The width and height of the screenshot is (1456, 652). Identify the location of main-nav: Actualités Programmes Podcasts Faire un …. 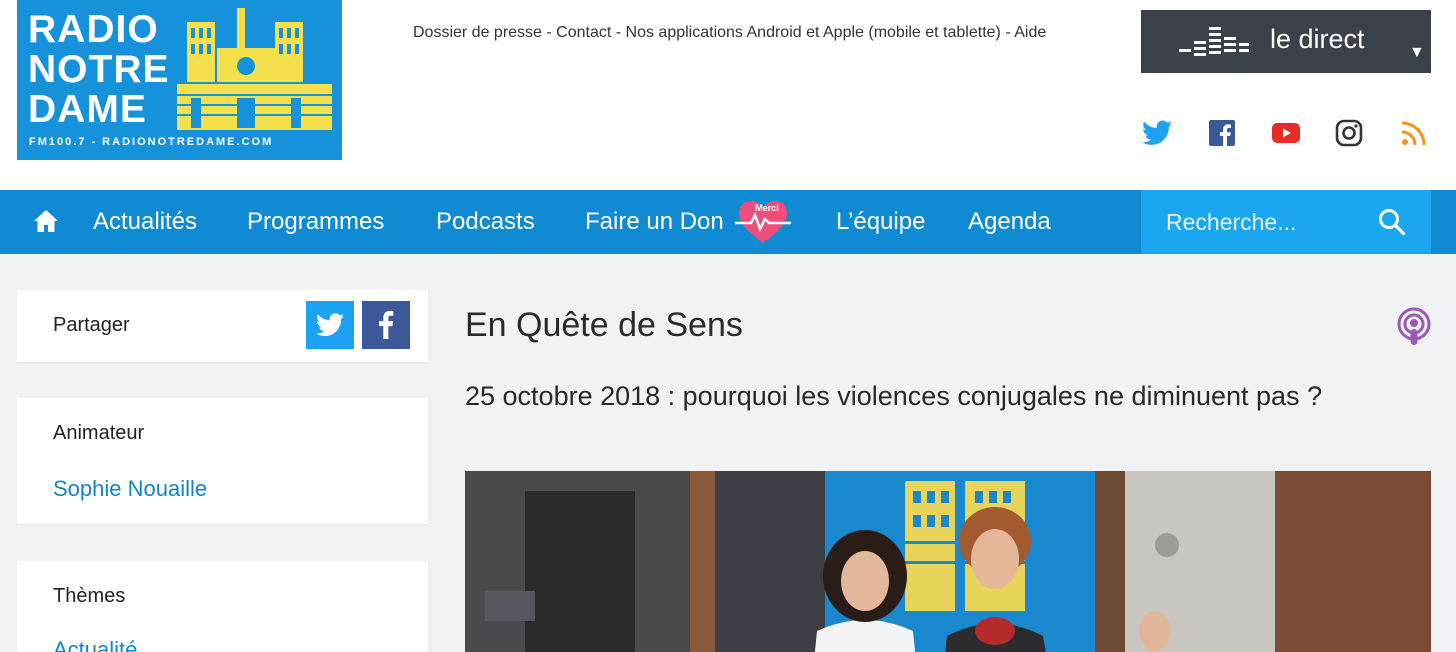
(728, 222).